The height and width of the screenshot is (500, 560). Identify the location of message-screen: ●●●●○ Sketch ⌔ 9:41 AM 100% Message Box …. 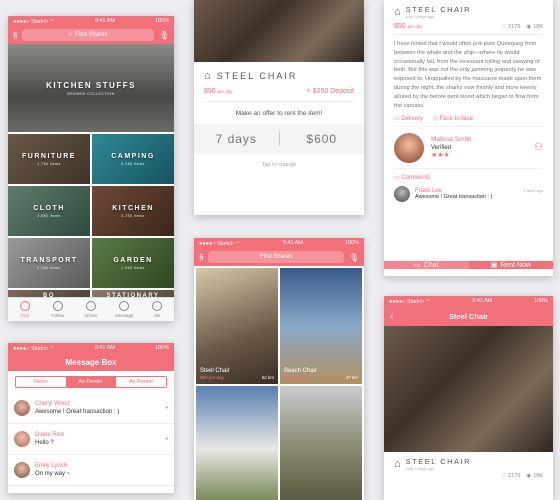
(91, 418).